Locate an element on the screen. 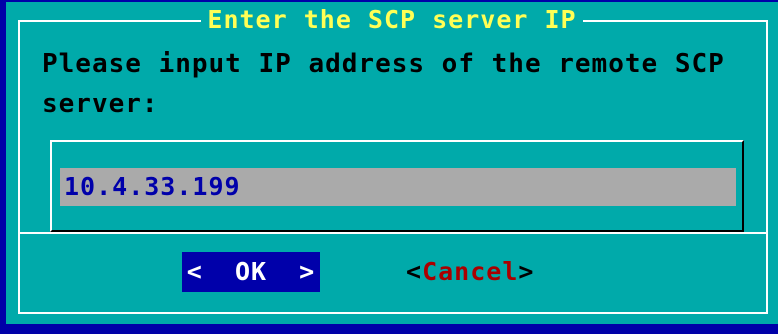 The width and height of the screenshot is (778, 334). cancel-left-bracket: < is located at coordinates (414, 271).